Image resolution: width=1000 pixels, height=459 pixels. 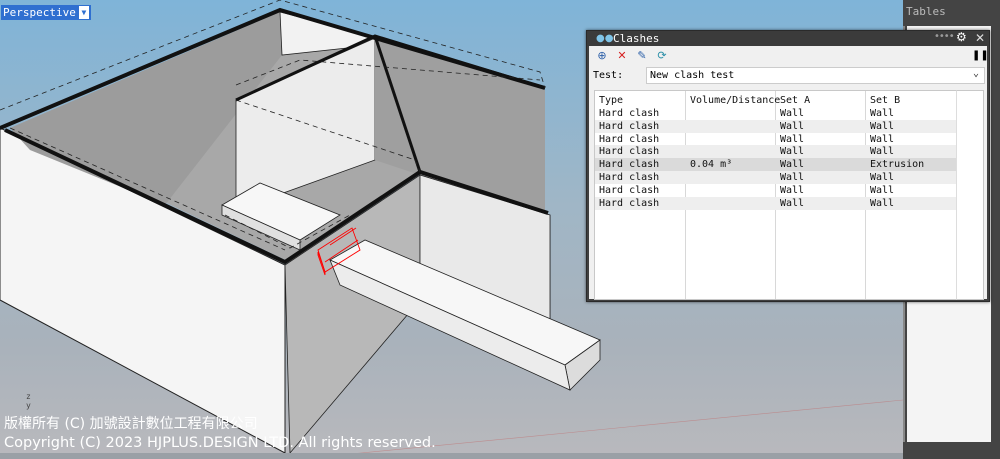 I want to click on clashes-toolbar: ⊕ ✕ ✎ ⟳ ❚❚, so click(x=789, y=56).